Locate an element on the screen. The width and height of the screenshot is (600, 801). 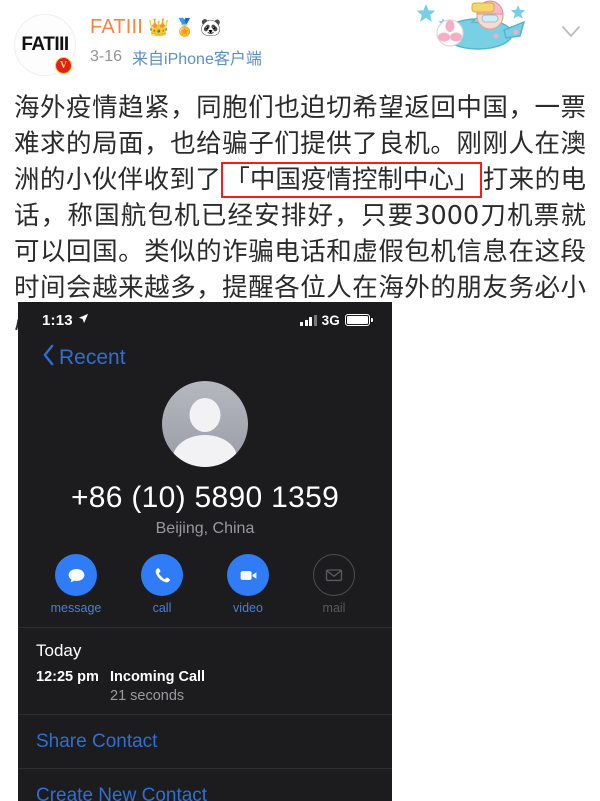
mail-action-button: mail is located at coordinates (334, 584).